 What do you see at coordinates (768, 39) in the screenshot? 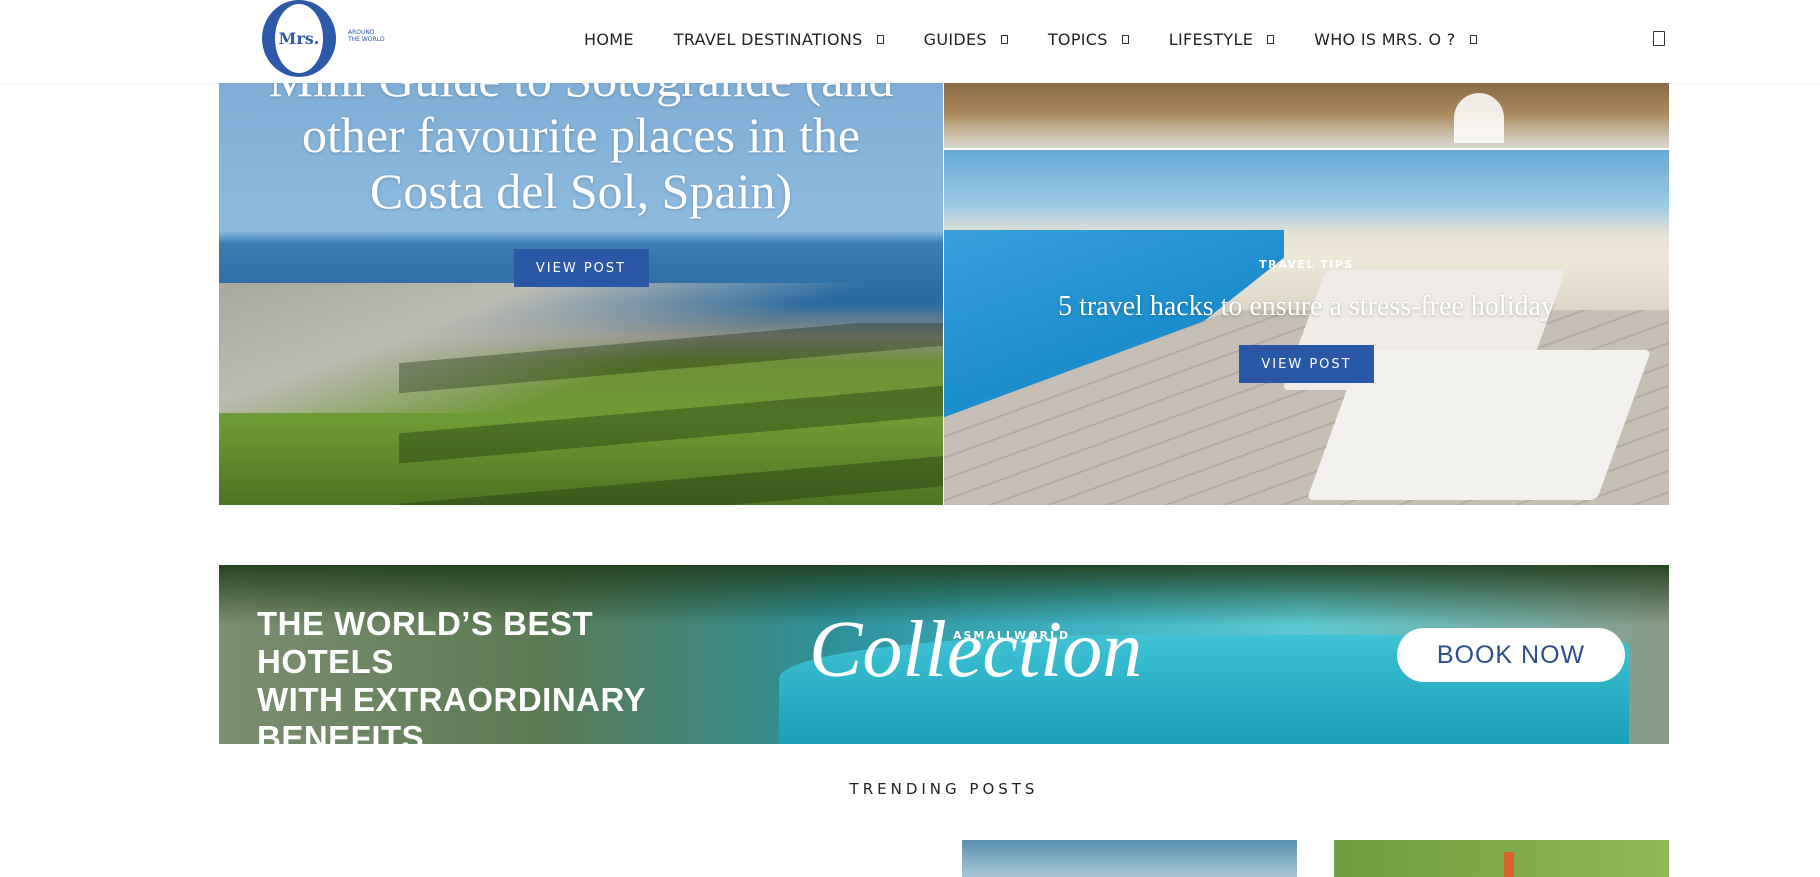
I see `nav-item-label: TRAVEL DESTINATIONS` at bounding box center [768, 39].